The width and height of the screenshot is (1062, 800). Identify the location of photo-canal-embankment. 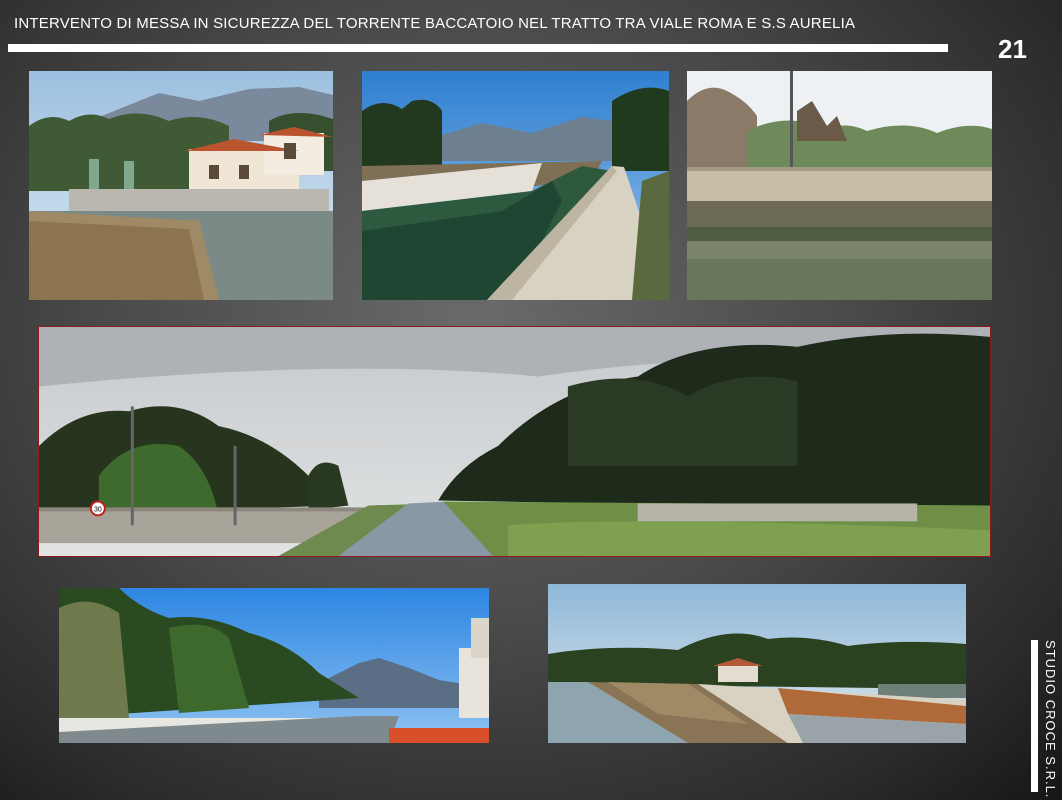
(515, 185).